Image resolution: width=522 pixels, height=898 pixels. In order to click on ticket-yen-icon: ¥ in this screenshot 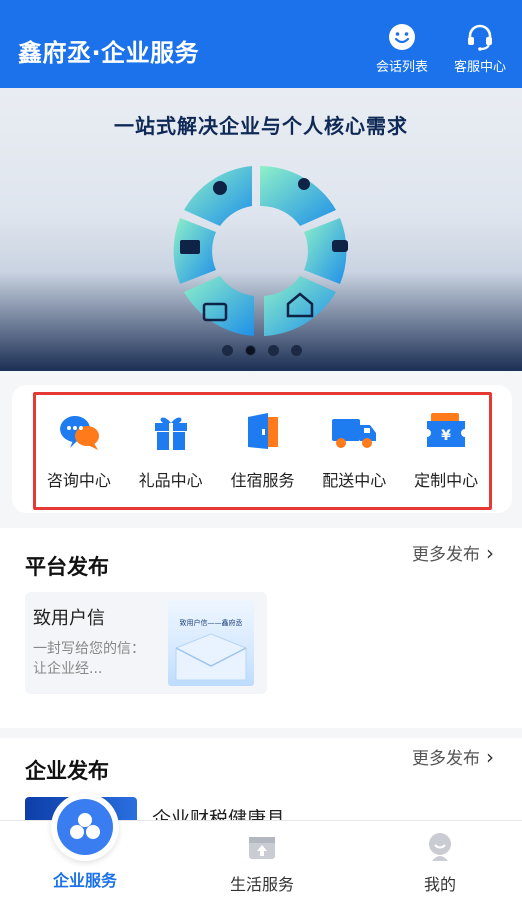, I will do `click(446, 430)`.